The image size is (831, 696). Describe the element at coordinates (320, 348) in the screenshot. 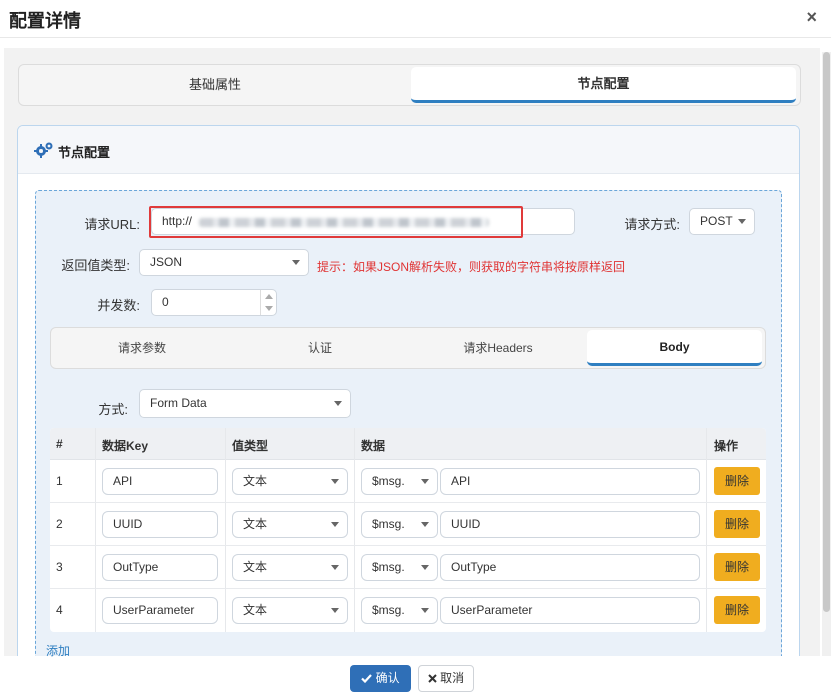

I see `tab-auth: 认证` at that location.